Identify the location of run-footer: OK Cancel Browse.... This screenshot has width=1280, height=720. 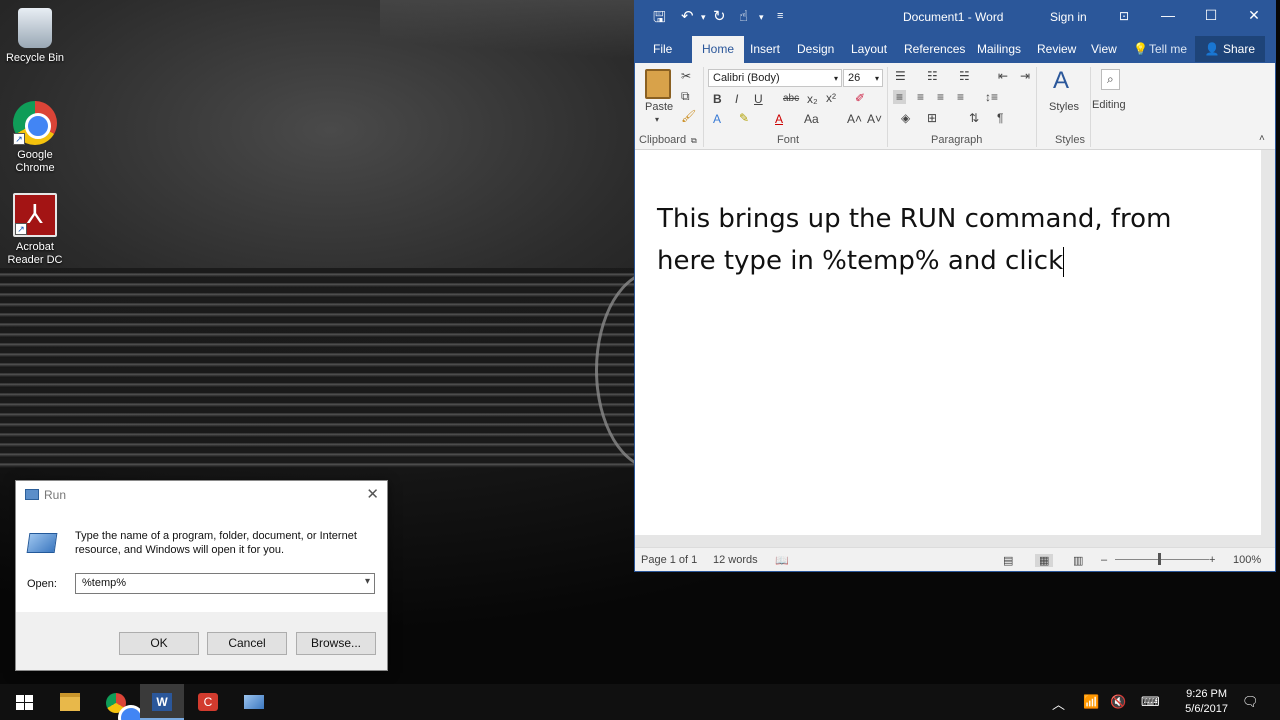
(201, 641).